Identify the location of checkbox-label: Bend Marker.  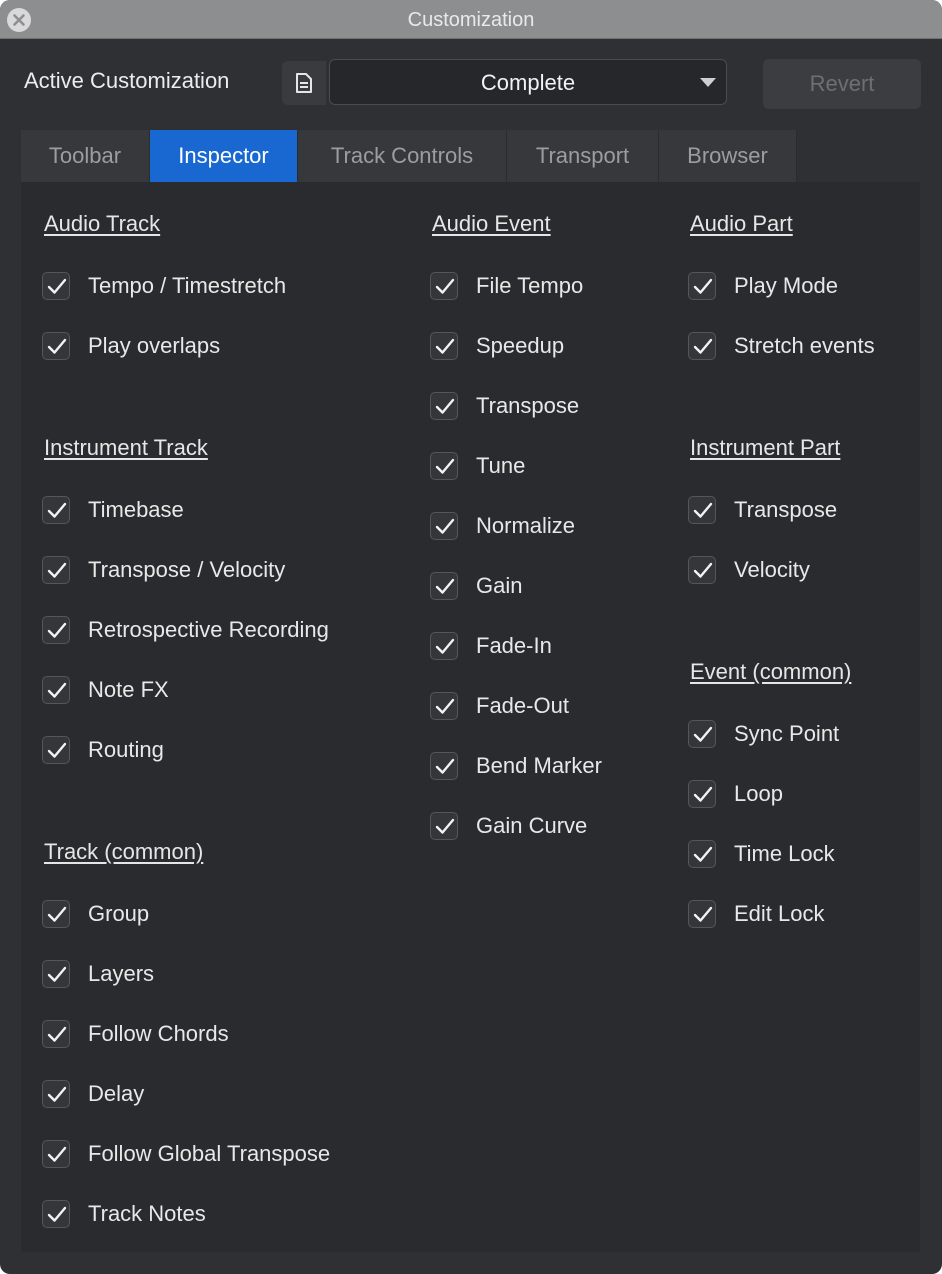
(539, 765).